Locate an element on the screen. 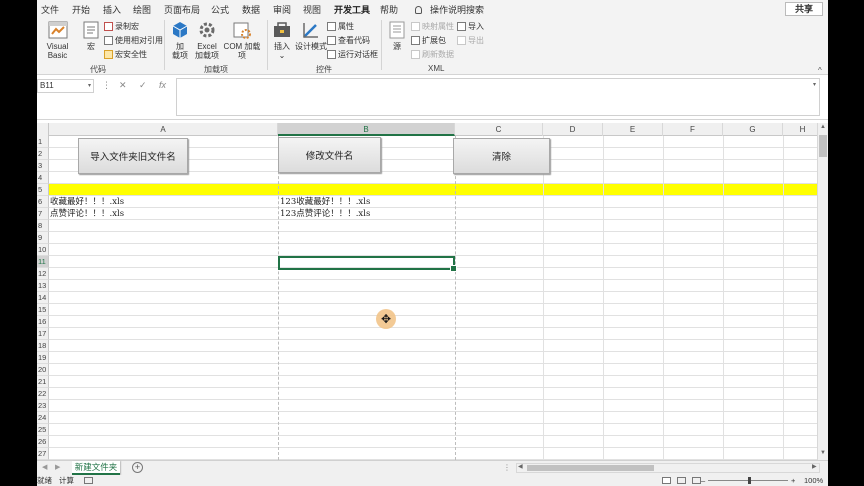 Image resolution: width=864 pixels, height=486 pixels. name-box-dropdown-icon: ▾ is located at coordinates (89, 86).